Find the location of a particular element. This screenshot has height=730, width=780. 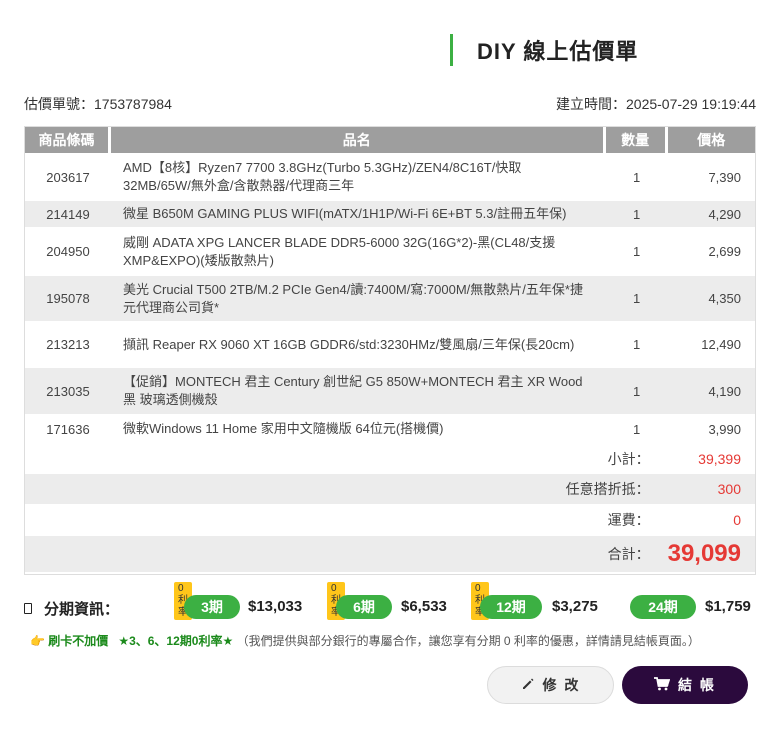

term-pill: 6期 is located at coordinates (364, 607).